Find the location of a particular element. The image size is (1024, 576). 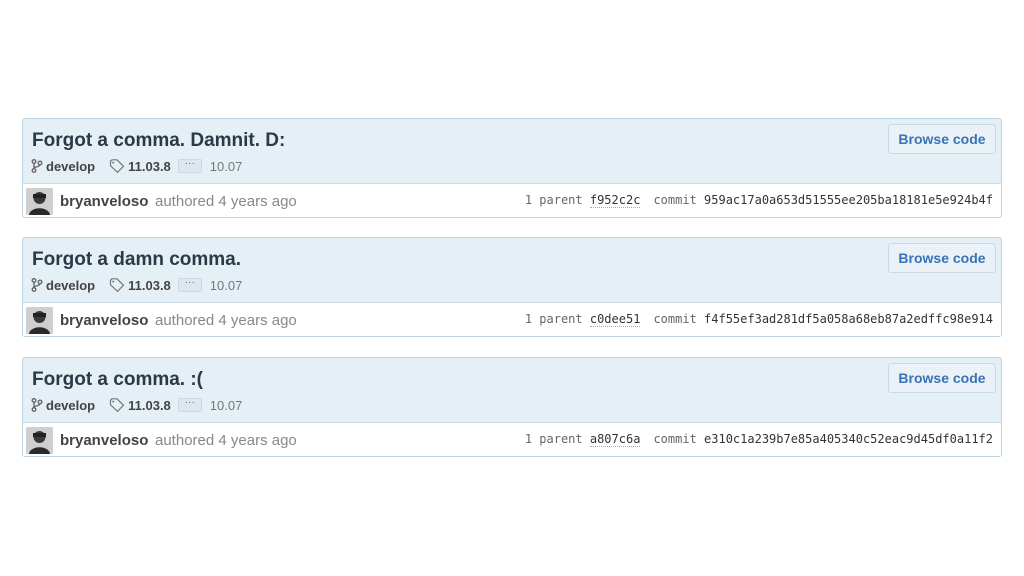

commit-sha: e310c1a239b7e85a405340c52eac9d45df0a11f2 is located at coordinates (848, 439).